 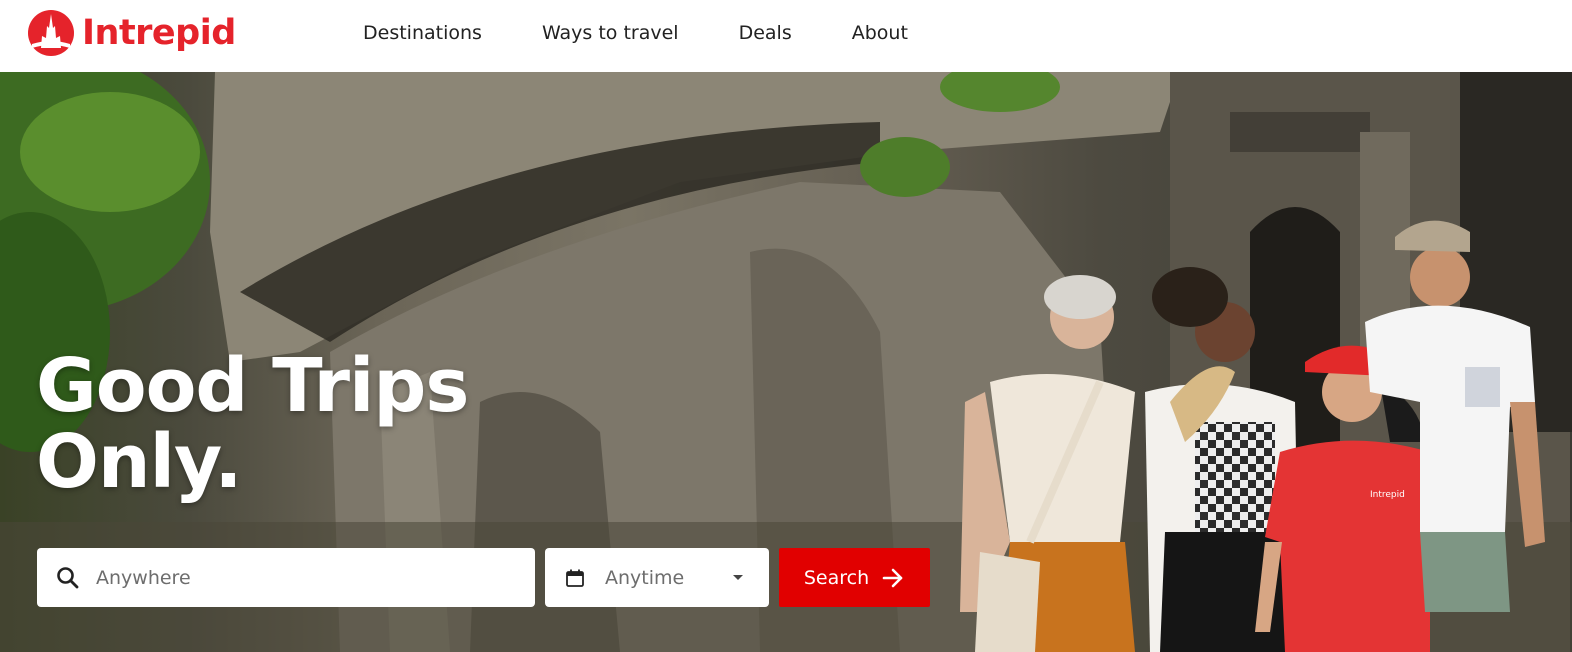 I want to click on hero-headline: Good Trips Only., so click(x=252, y=424).